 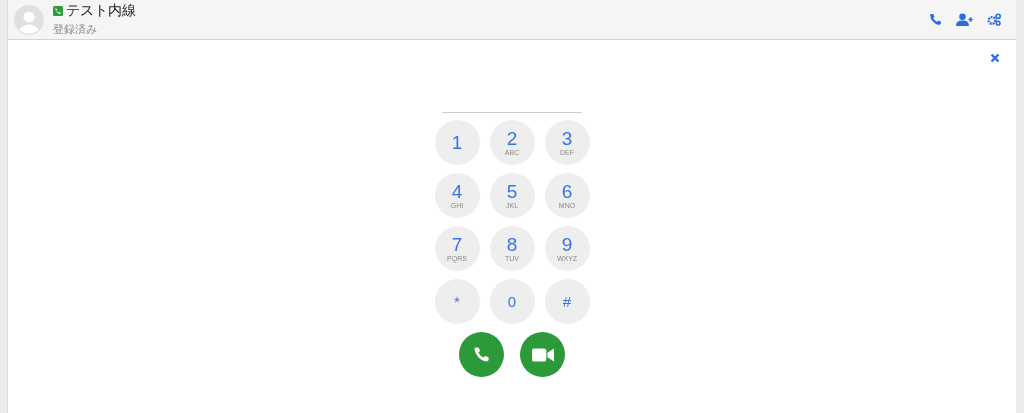 What do you see at coordinates (75, 29) in the screenshot?
I see `registration-status: 登録済み` at bounding box center [75, 29].